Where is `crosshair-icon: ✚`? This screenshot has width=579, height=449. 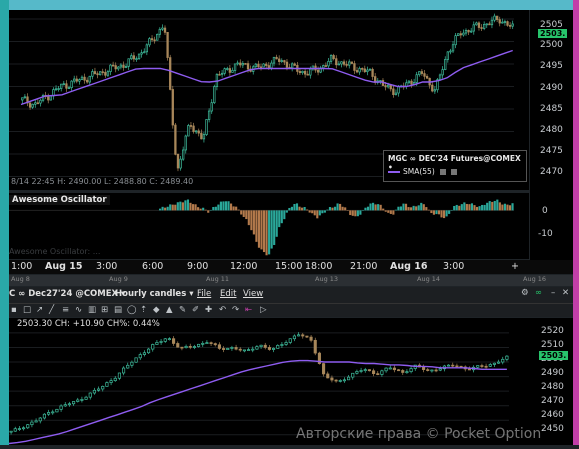
crosshair-icon: ✚ is located at coordinates (208, 310).